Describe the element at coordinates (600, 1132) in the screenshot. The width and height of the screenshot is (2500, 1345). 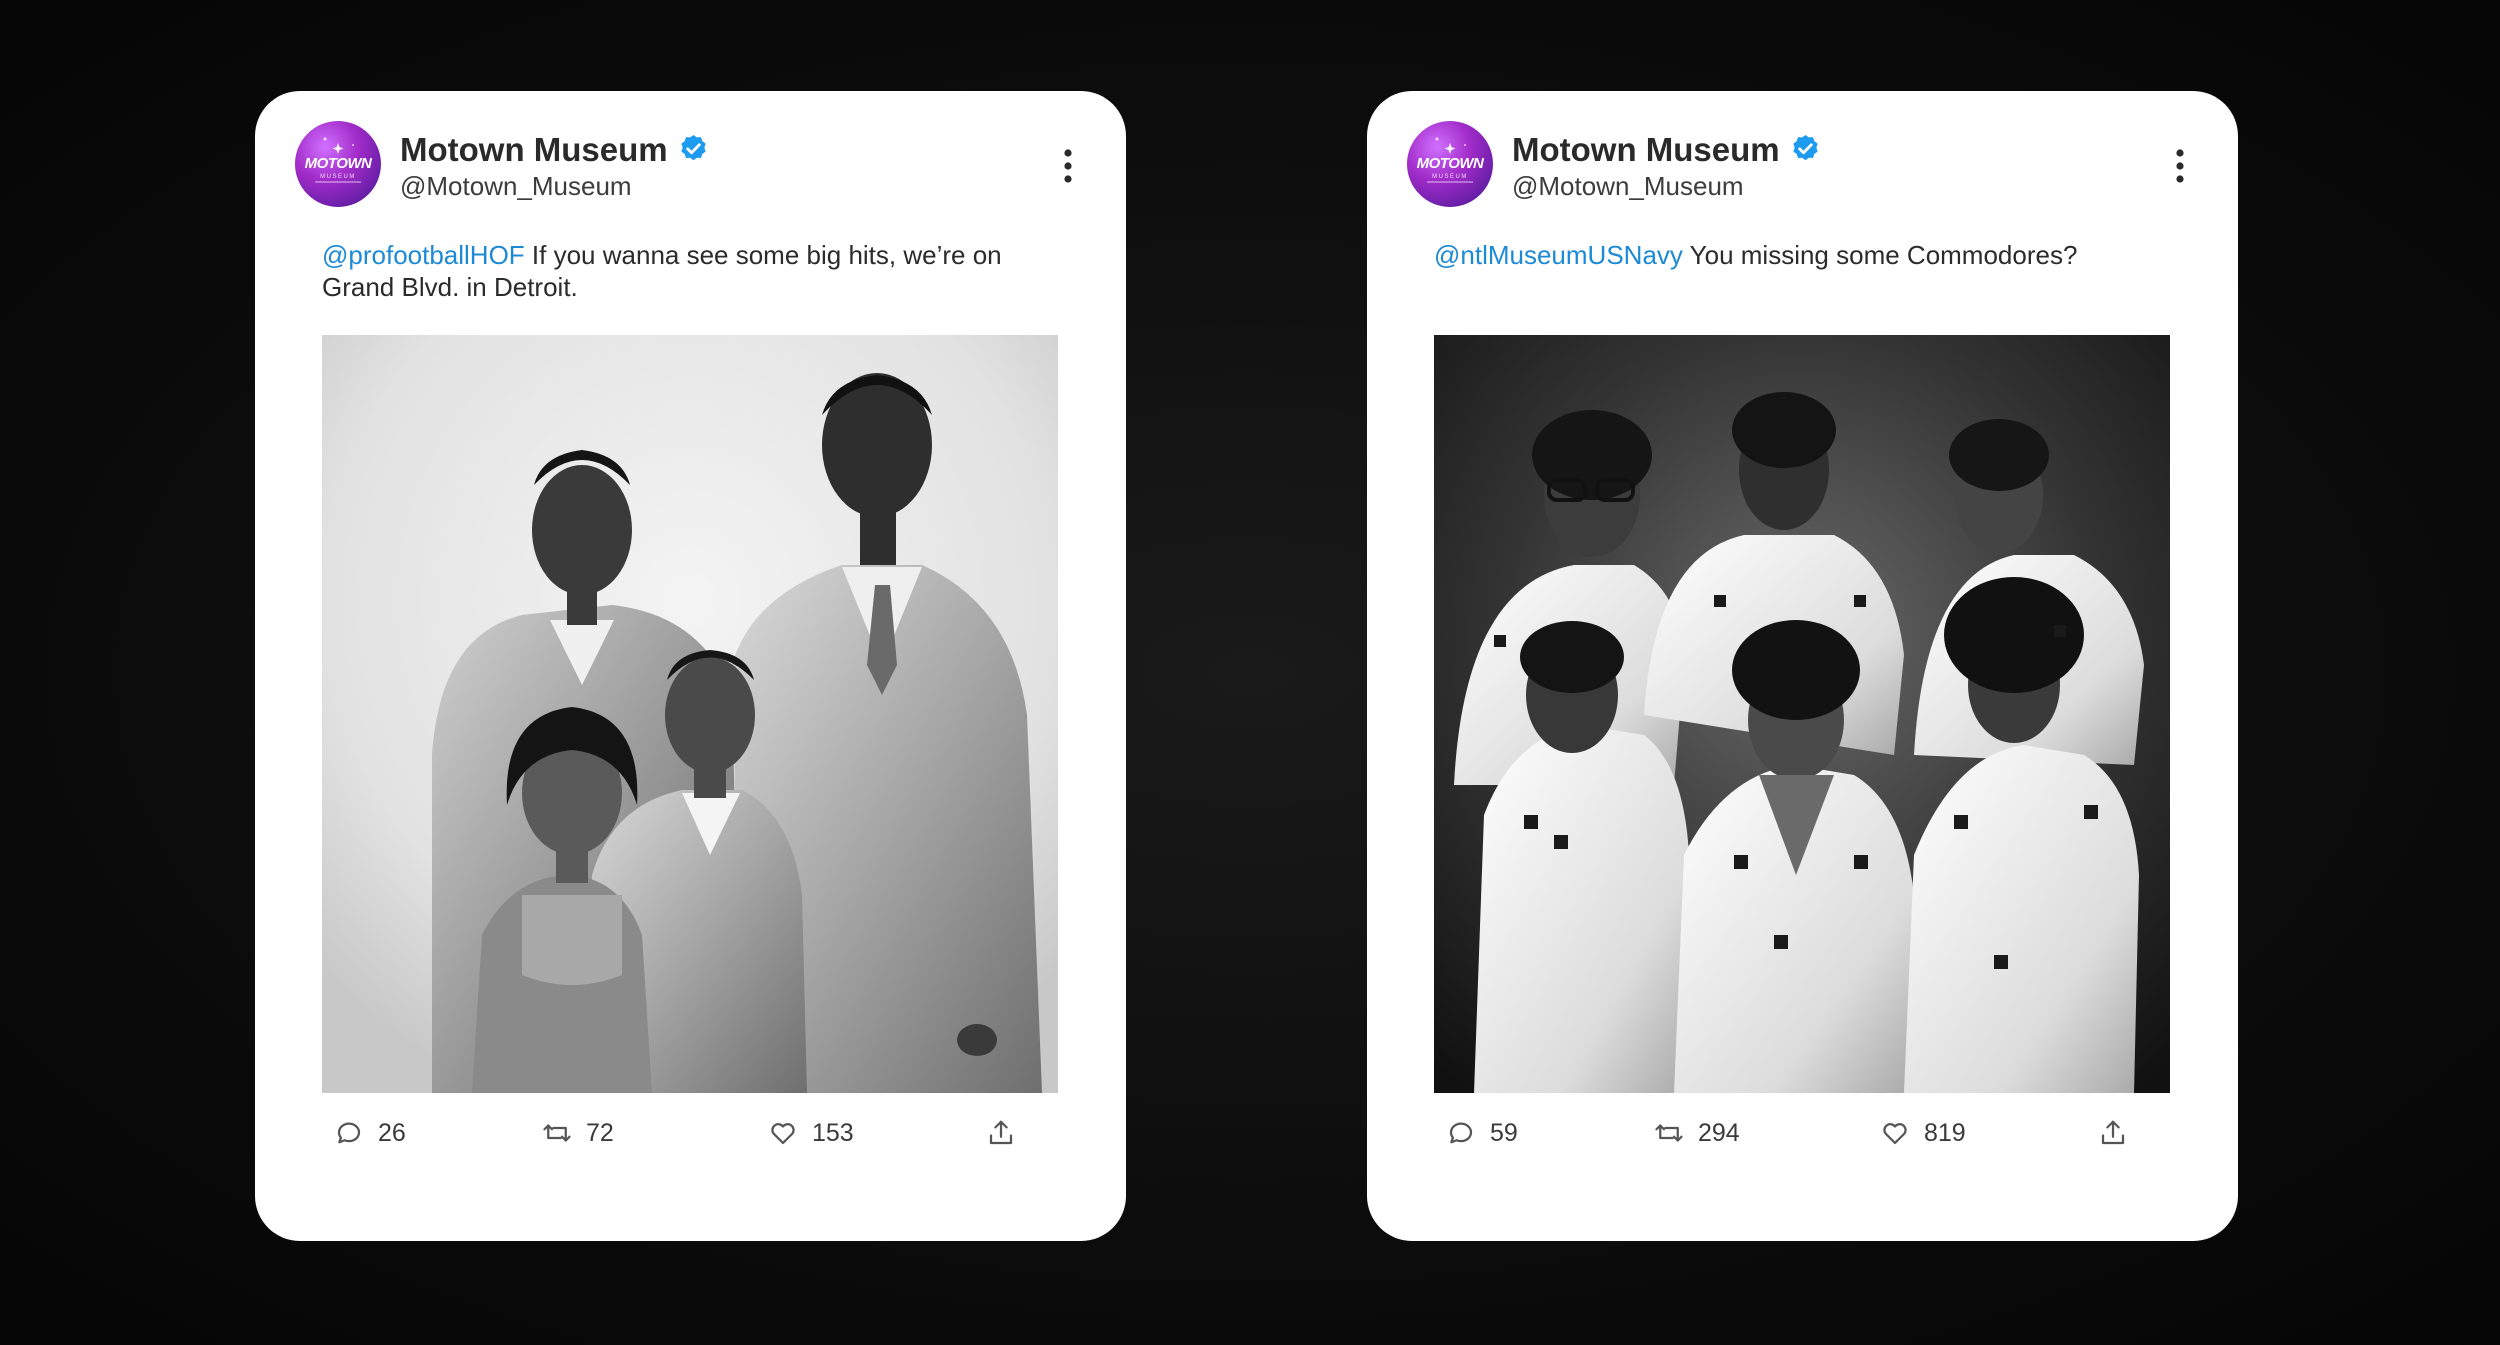
I see `retweet-count: 72` at that location.